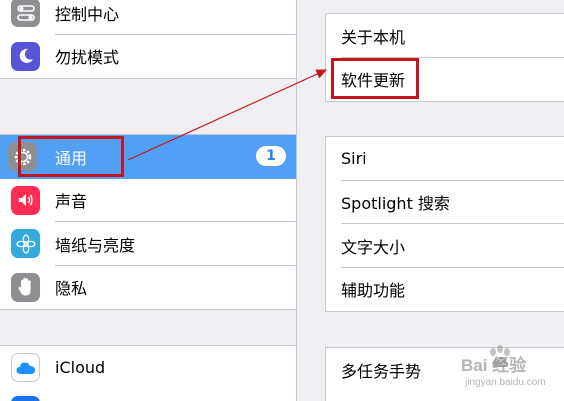  I want to click on sidebar-item-sounds: 声音, so click(148, 200).